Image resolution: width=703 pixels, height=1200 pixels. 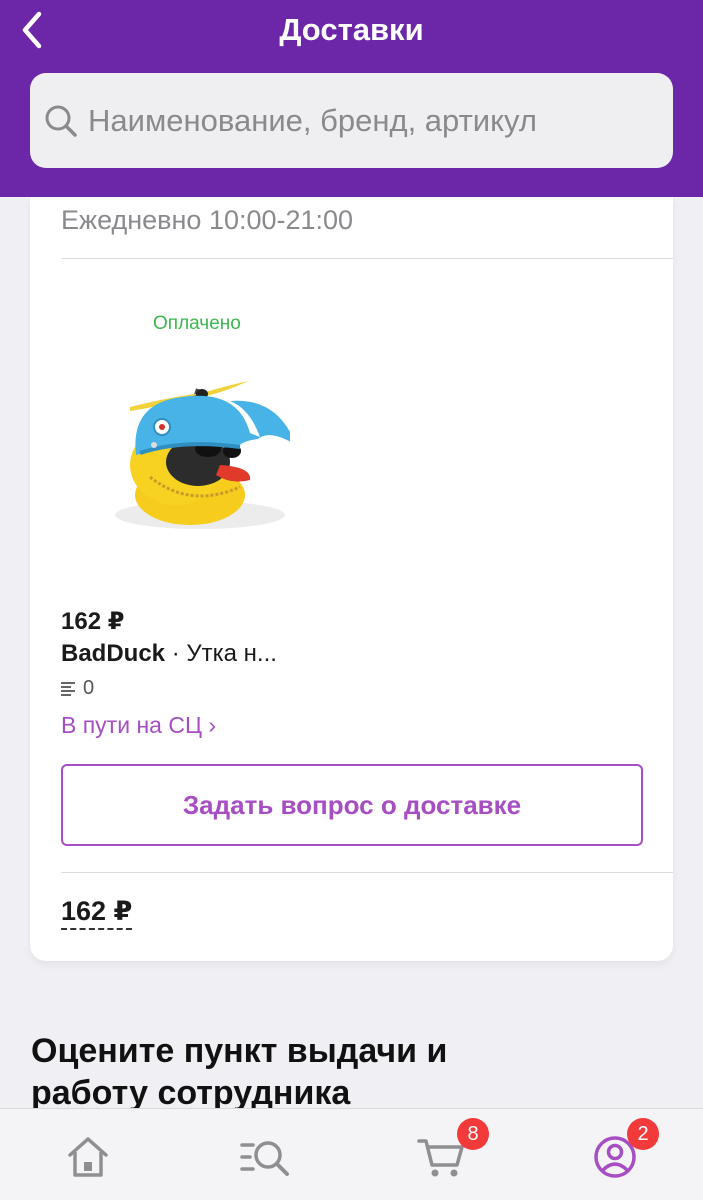 What do you see at coordinates (643, 1134) in the screenshot?
I see `profile-badge: 2` at bounding box center [643, 1134].